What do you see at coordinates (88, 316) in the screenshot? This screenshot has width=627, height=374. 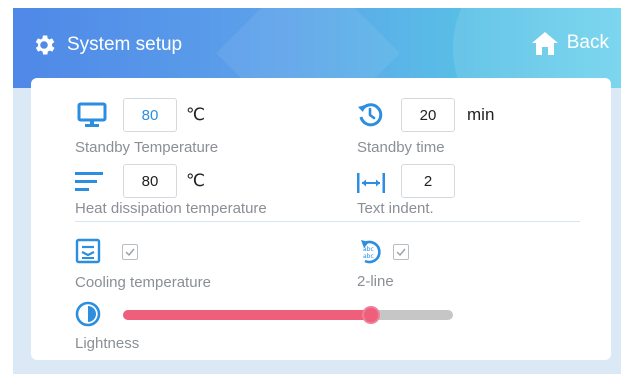 I see `contrast-icon` at bounding box center [88, 316].